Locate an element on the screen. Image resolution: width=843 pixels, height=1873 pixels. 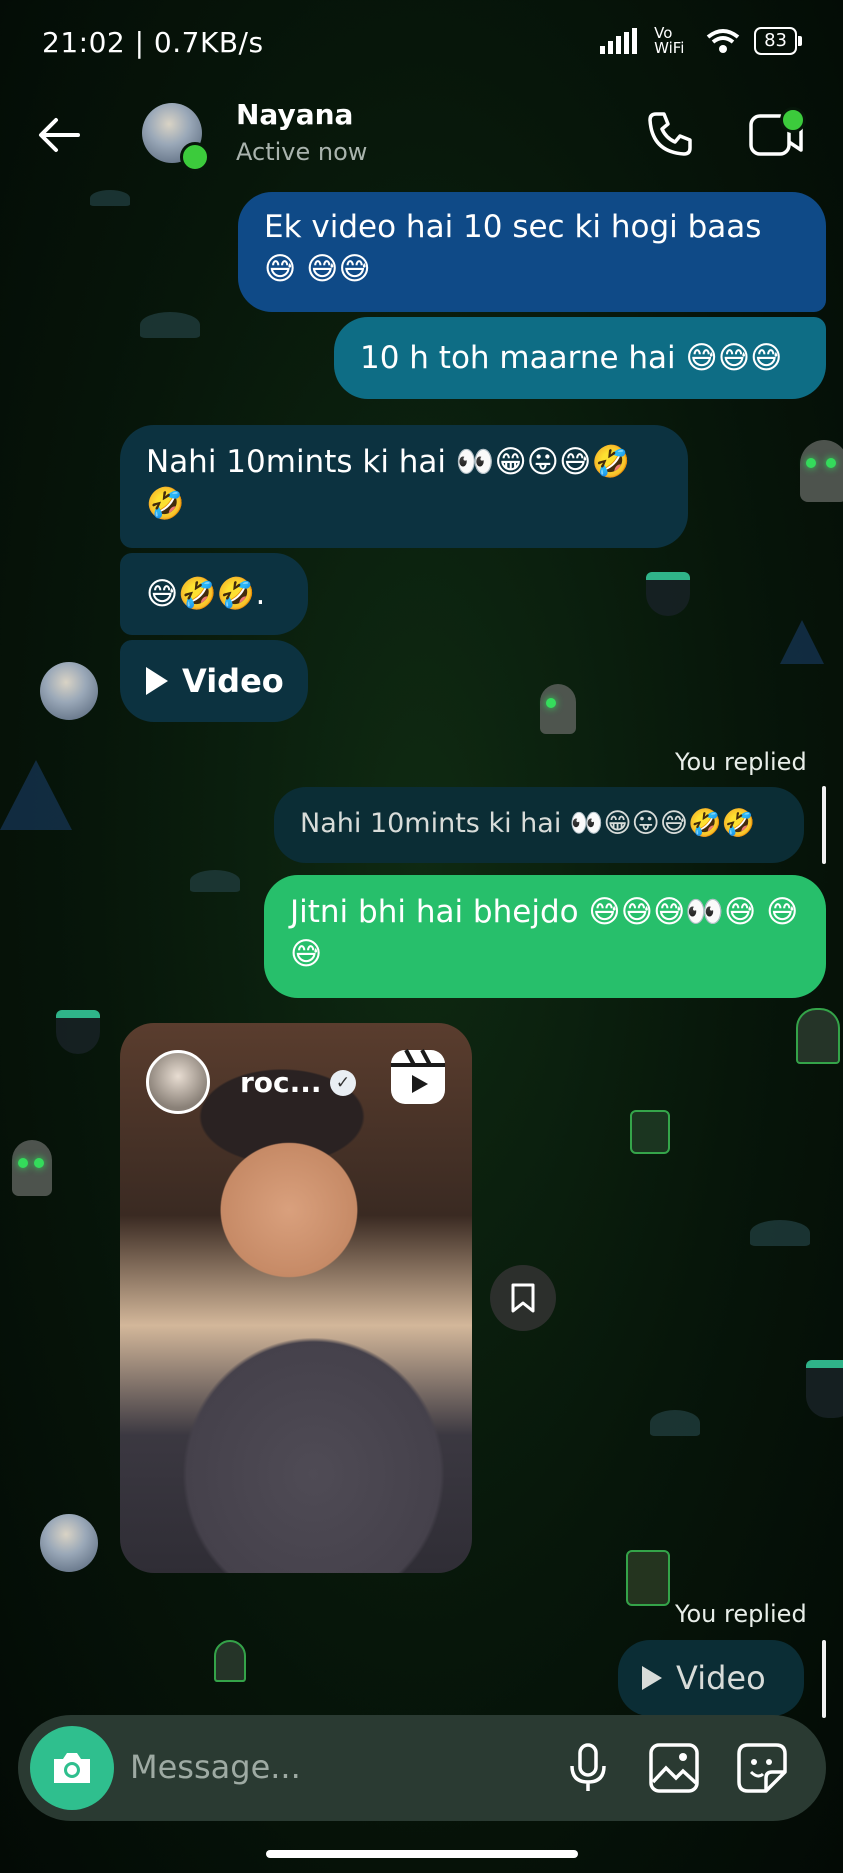
reel-author-avatar is located at coordinates (178, 1082).